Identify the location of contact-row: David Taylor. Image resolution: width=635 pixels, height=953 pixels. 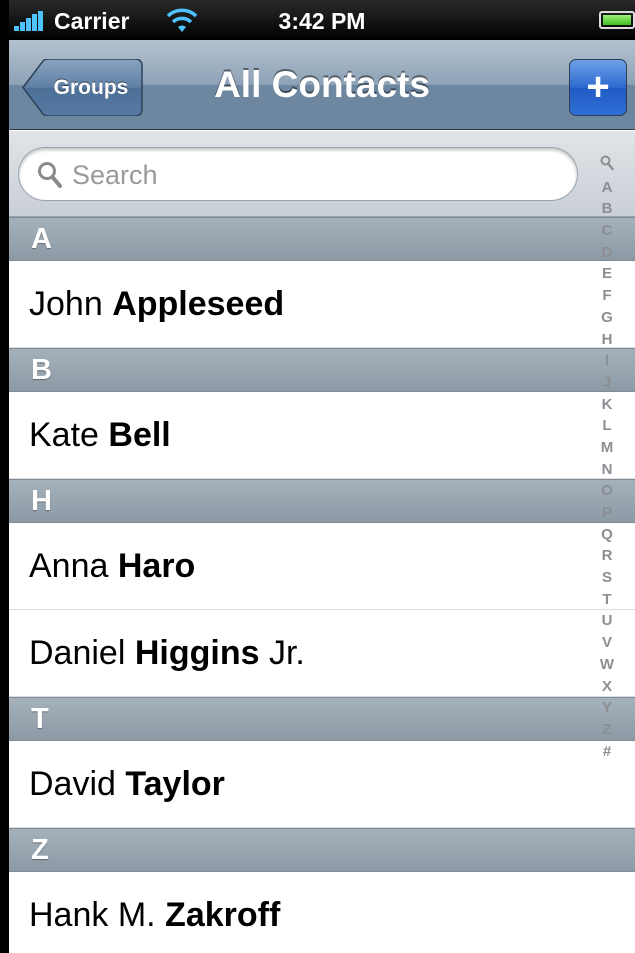
(322, 784).